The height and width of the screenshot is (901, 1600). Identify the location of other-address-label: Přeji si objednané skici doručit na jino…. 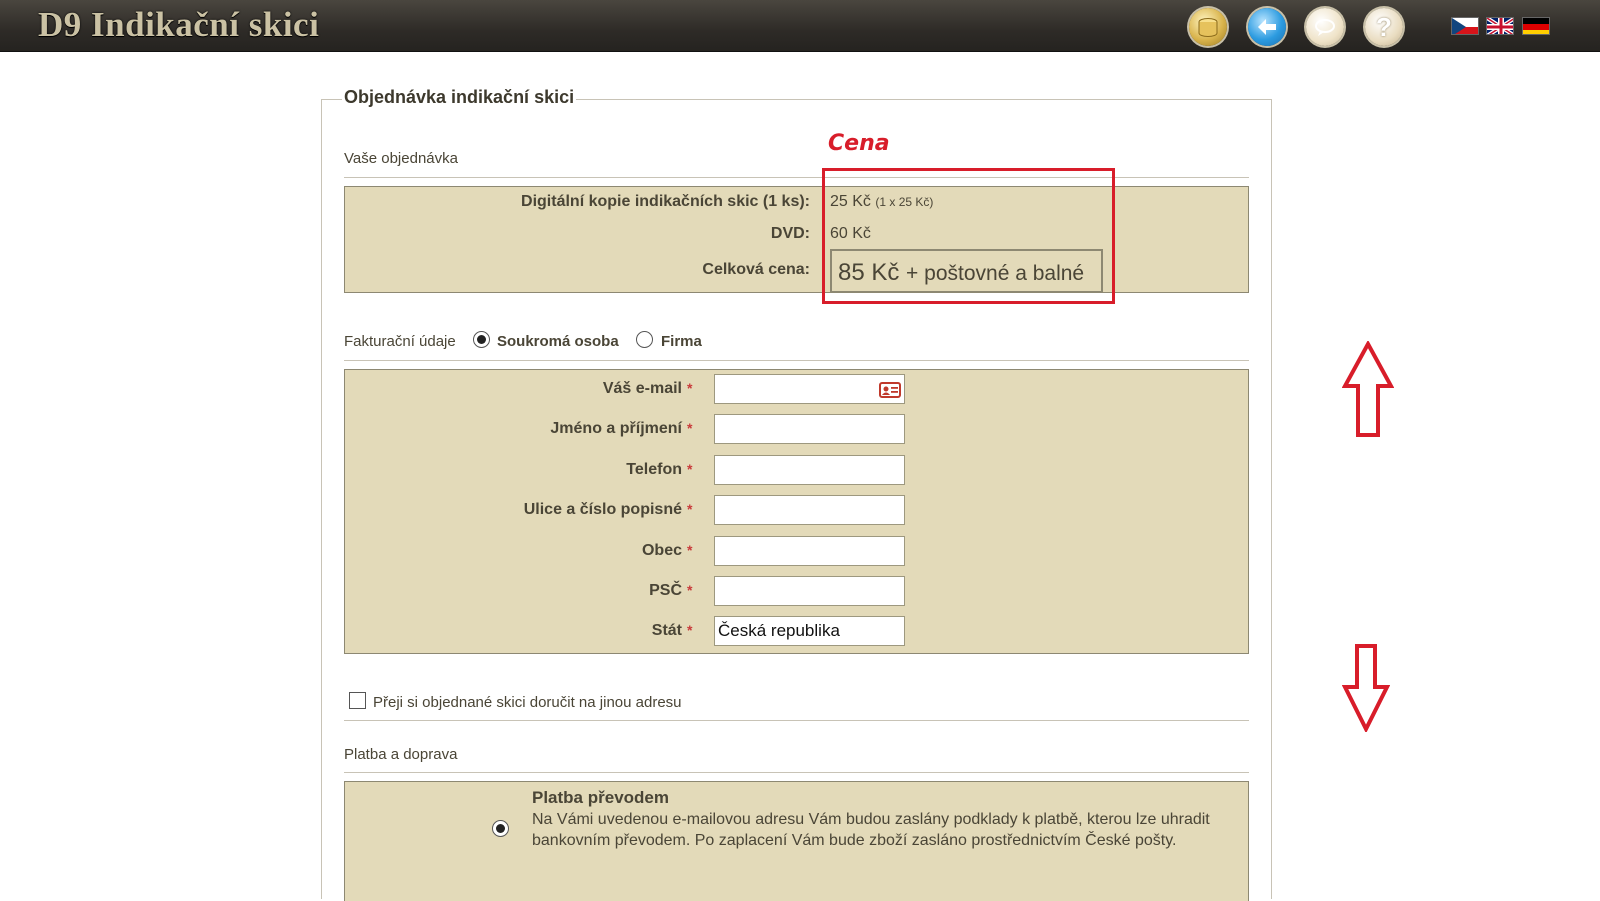
(527, 702).